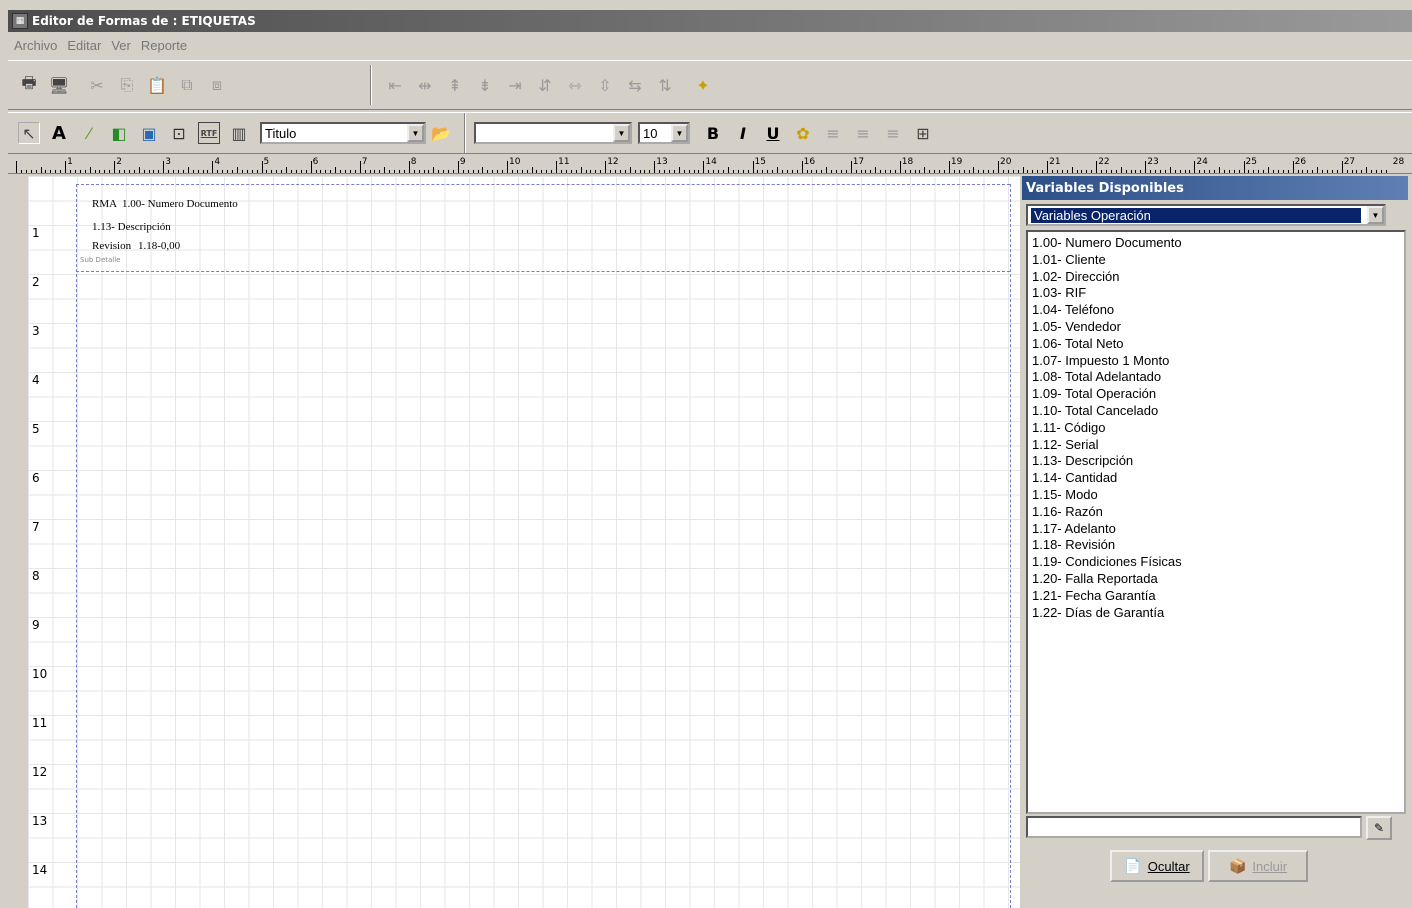 This screenshot has width=1412, height=908. What do you see at coordinates (665, 85) in the screenshot?
I see `space-vertical-icon: ⇅` at bounding box center [665, 85].